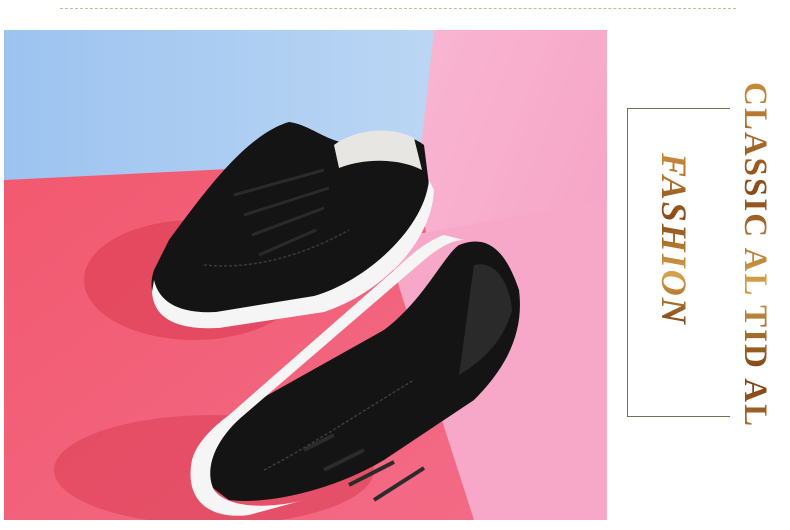 Image resolution: width=790 pixels, height=530 pixels. What do you see at coordinates (755, 267) in the screenshot?
I see `headline-vertical-text: CLASSIC AL TID AL` at bounding box center [755, 267].